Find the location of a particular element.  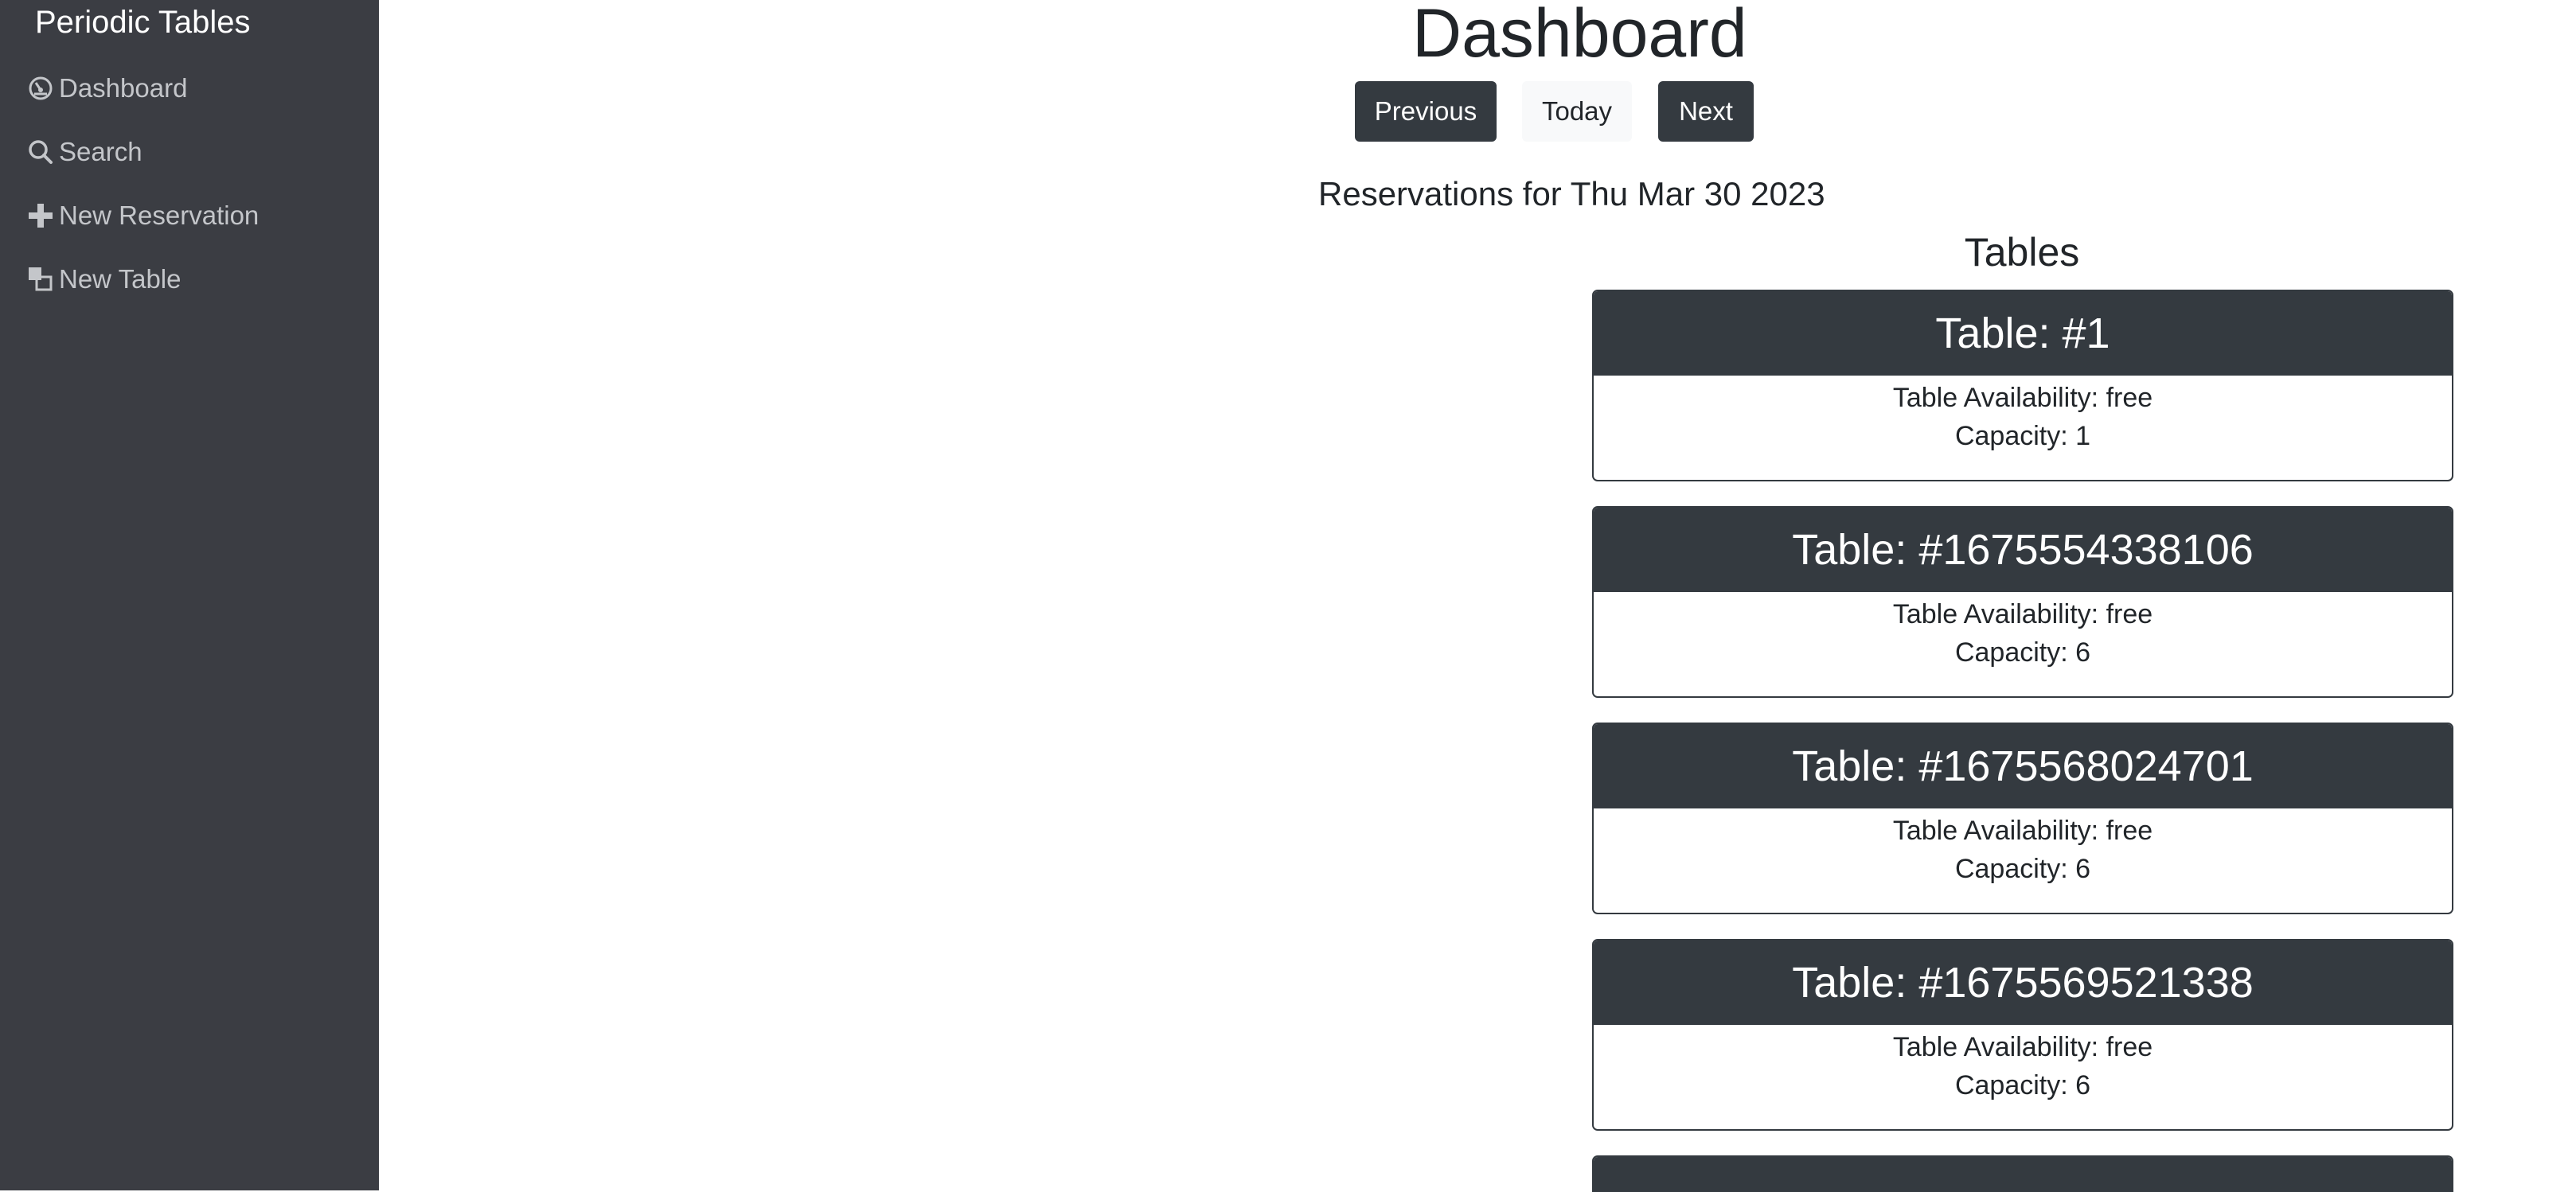

table-card-title: Table: #1675569521338 is located at coordinates (2023, 983).